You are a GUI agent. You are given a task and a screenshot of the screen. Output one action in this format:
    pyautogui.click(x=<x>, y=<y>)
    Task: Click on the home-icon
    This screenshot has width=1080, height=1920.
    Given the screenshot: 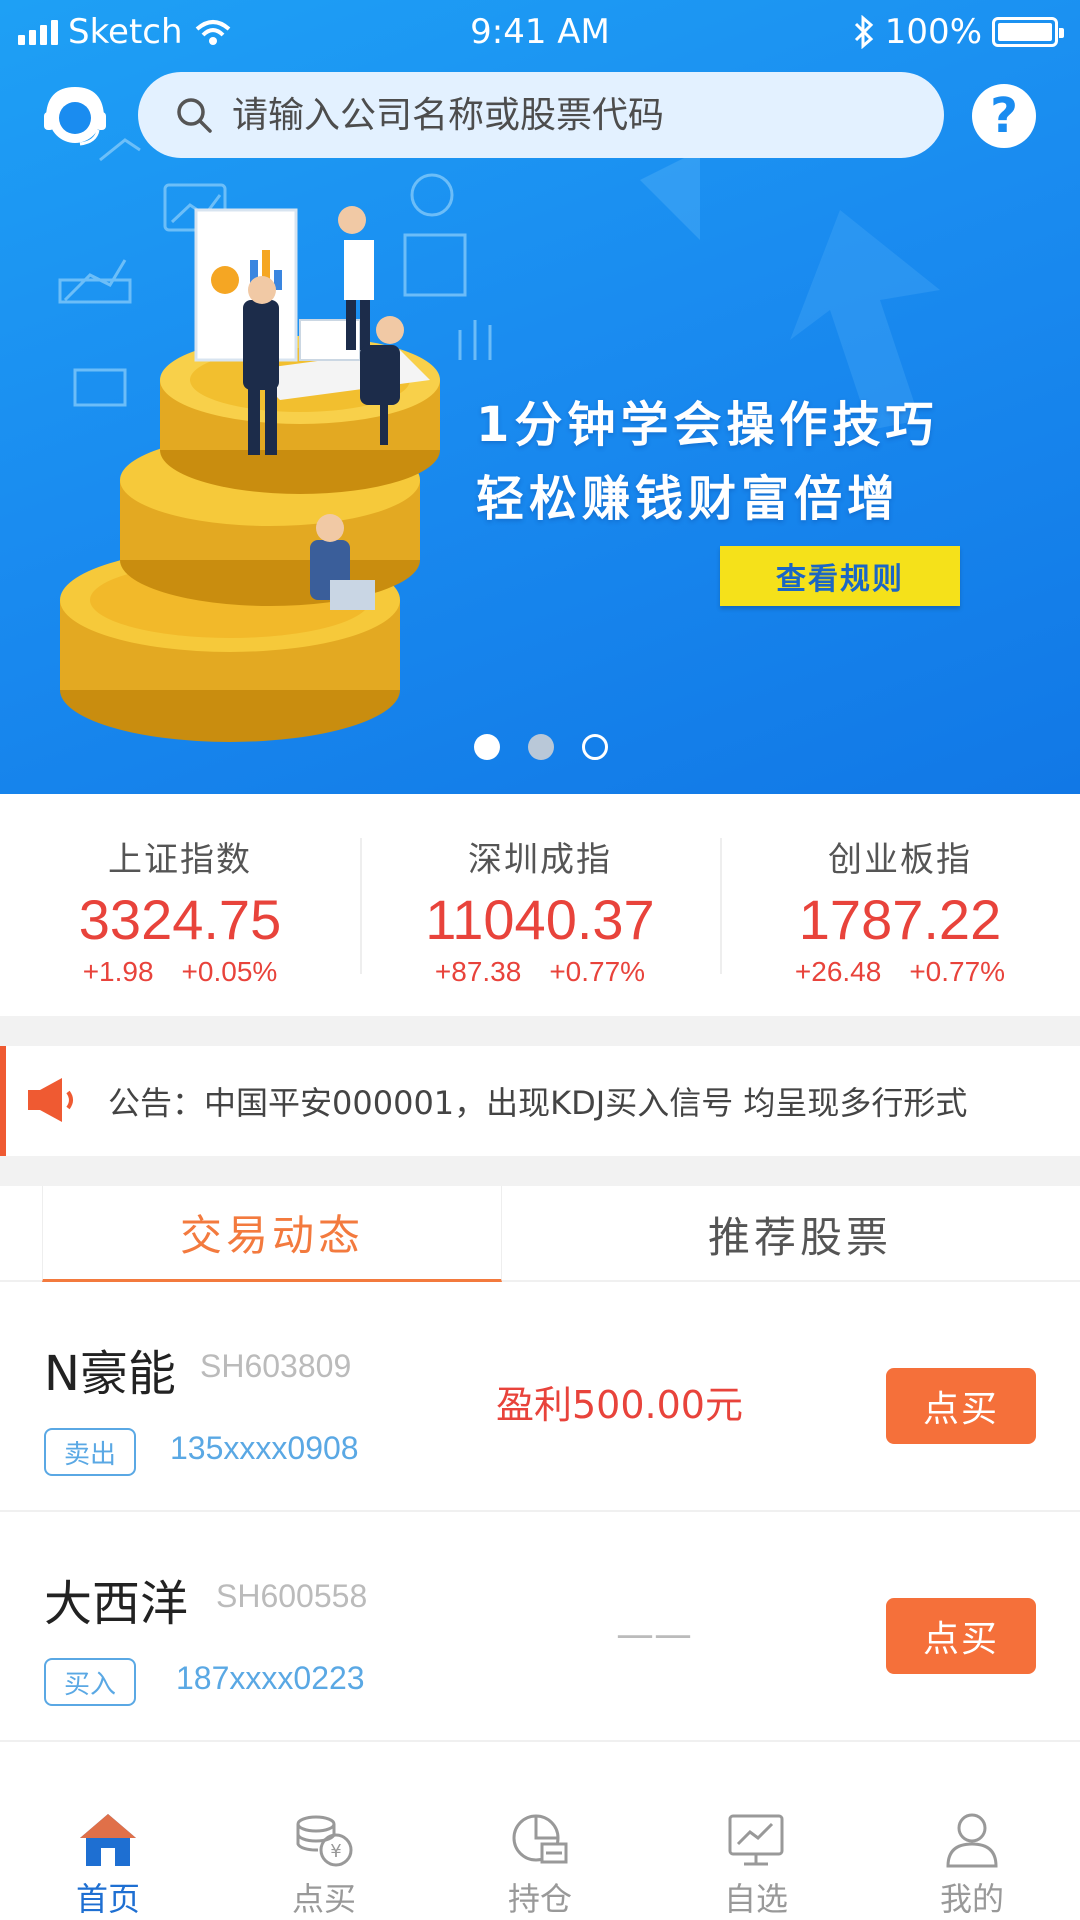 What is the action you would take?
    pyautogui.click(x=108, y=1840)
    